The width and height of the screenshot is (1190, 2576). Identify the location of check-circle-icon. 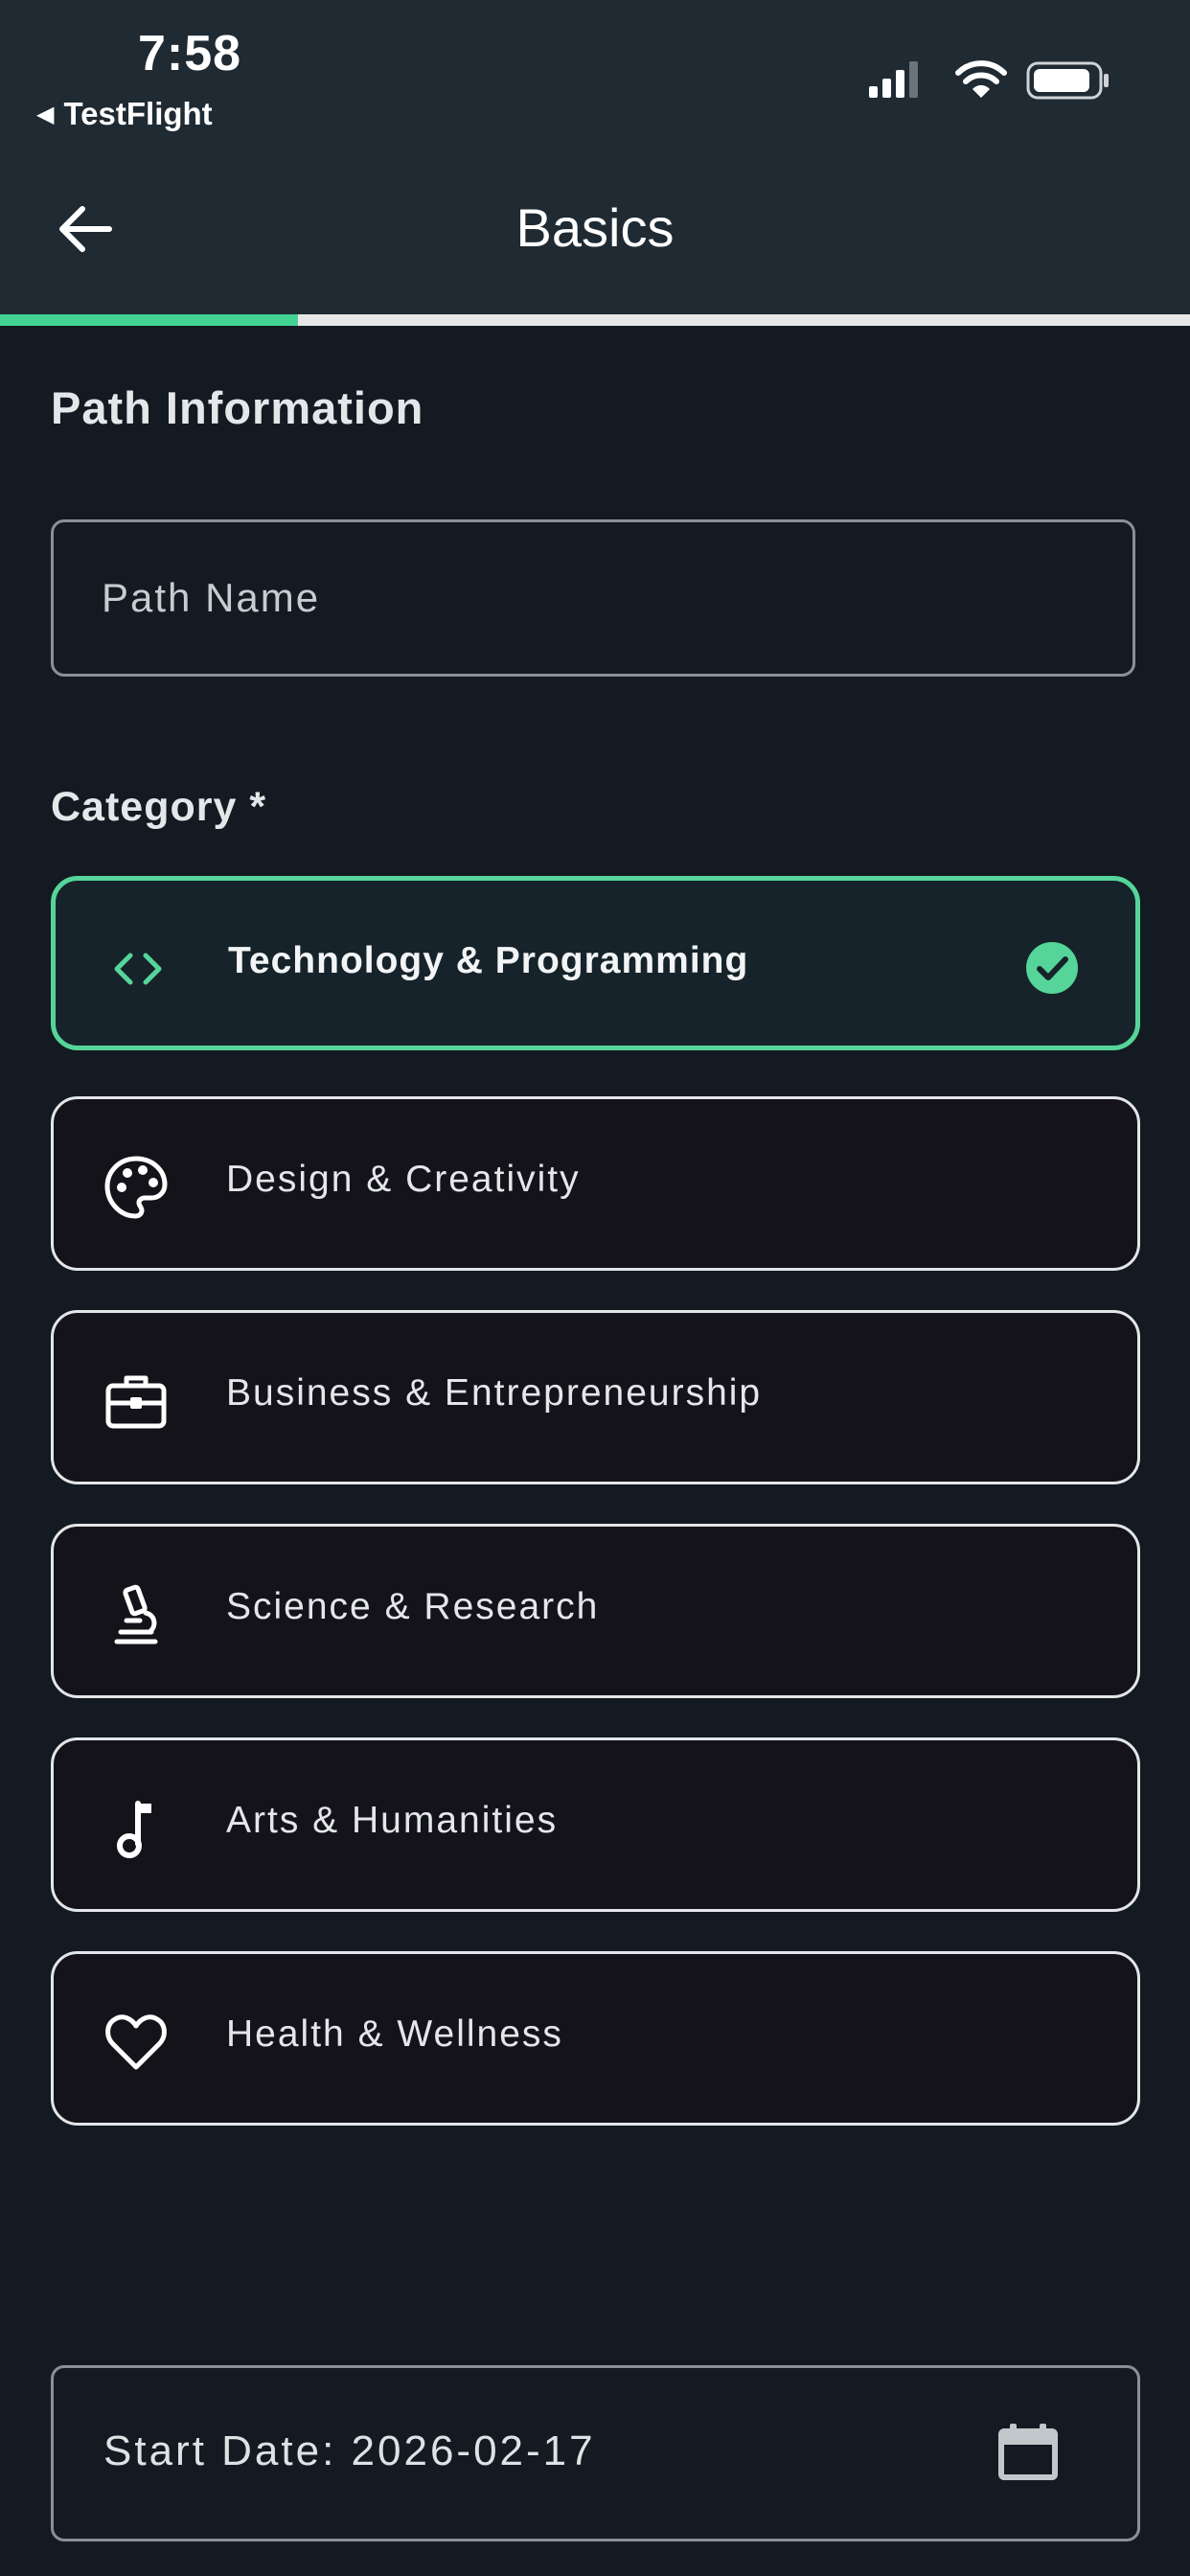
(1052, 968).